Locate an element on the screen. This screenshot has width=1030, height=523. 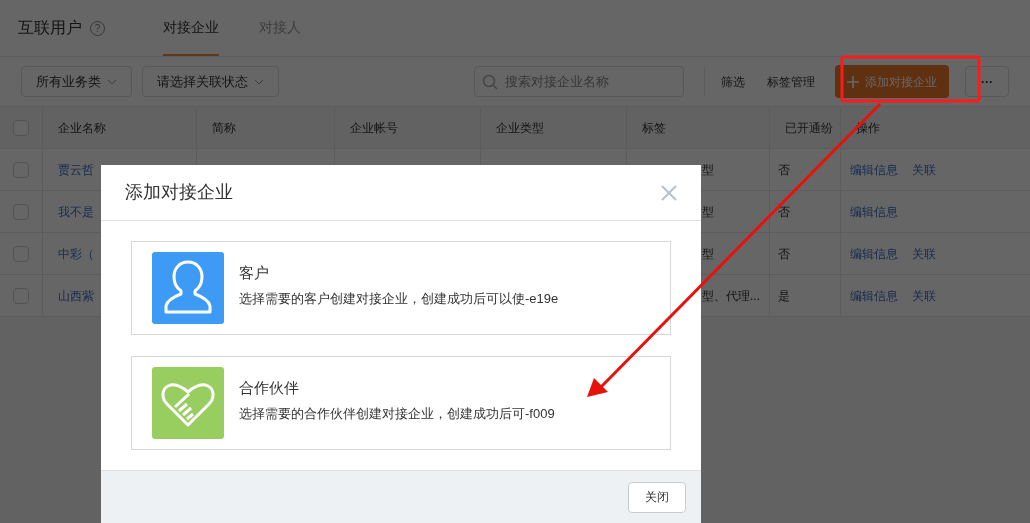
option-card: 客户 选择需要的客户创建对接企业，创建成功后可以使-e19e is located at coordinates (401, 288).